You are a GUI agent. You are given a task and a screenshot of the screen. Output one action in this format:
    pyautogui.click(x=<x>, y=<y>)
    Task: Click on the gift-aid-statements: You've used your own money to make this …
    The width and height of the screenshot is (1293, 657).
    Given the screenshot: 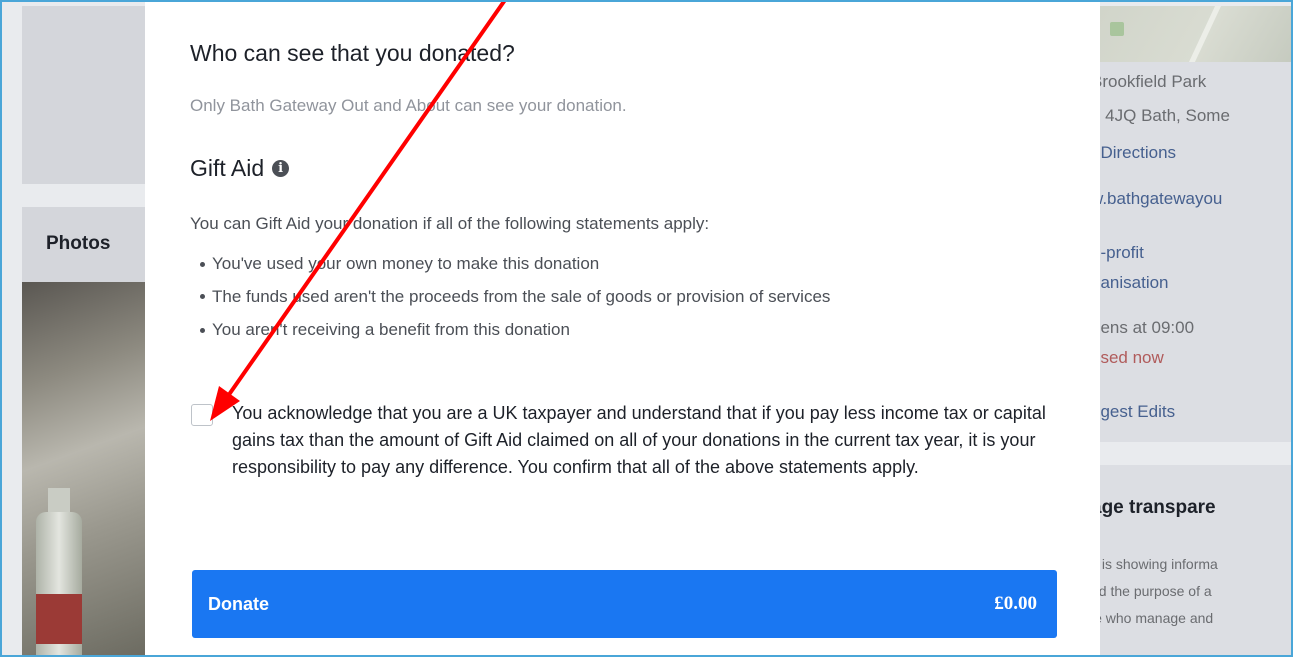 What is the action you would take?
    pyautogui.click(x=630, y=297)
    